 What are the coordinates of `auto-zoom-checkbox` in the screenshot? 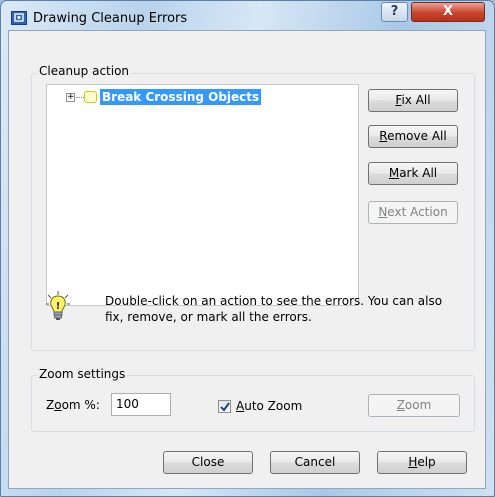 It's located at (224, 406).